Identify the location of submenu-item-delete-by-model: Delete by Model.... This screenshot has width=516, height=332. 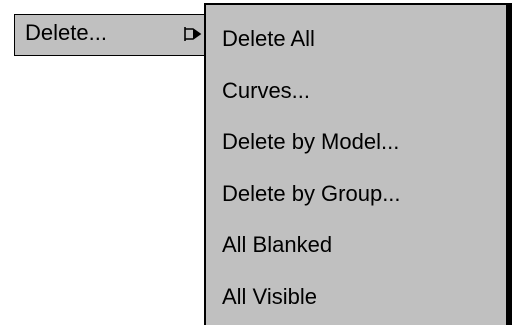
(311, 152).